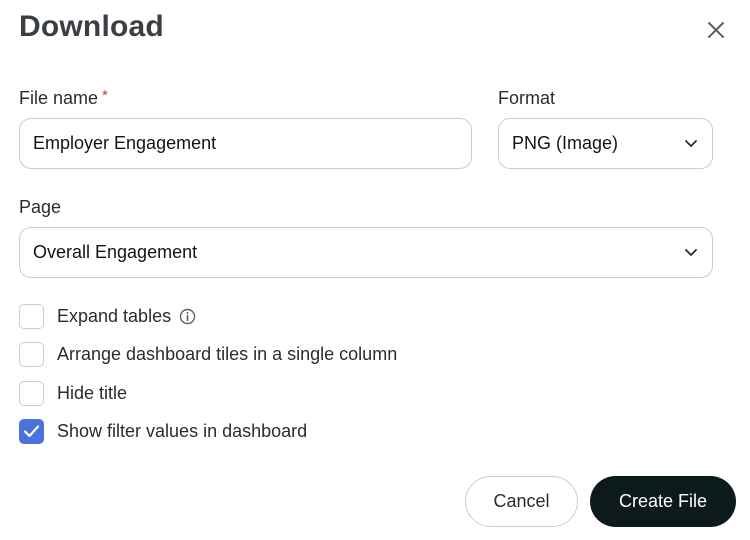  What do you see at coordinates (115, 252) in the screenshot?
I see `page-selected-value: Overall Engagement` at bounding box center [115, 252].